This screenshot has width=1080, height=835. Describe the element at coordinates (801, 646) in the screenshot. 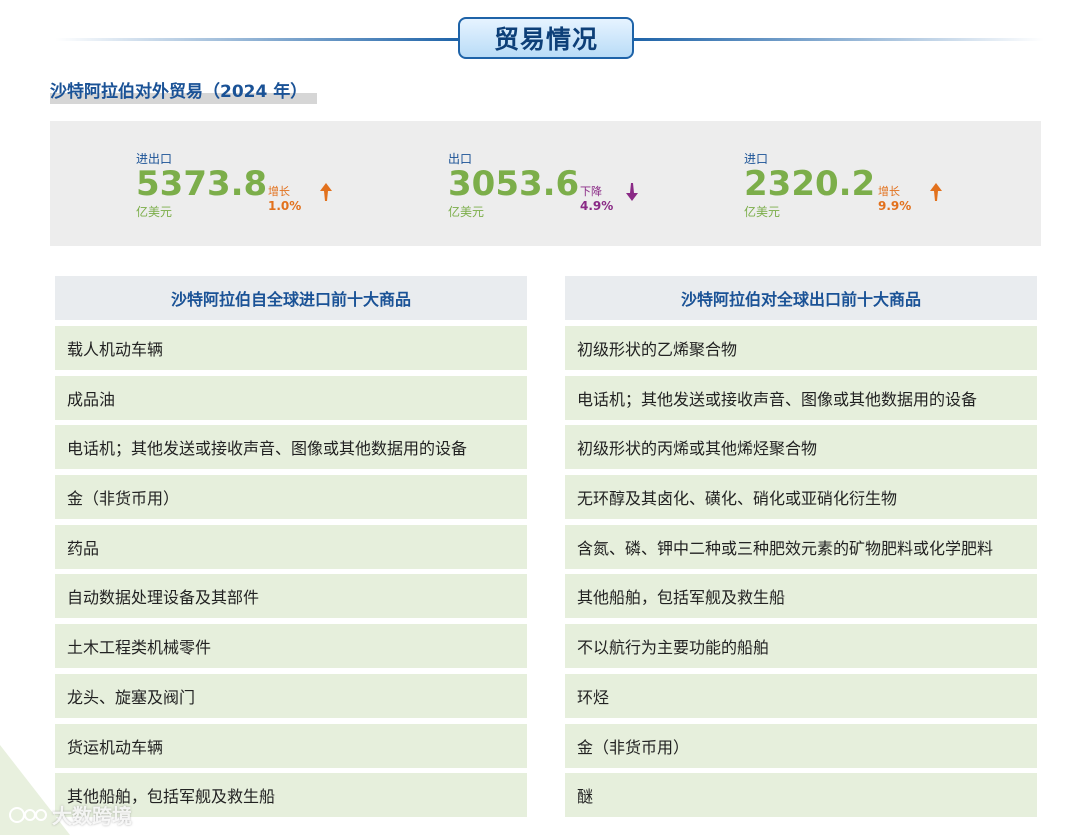

I see `table-row: 不以航行为主要功能的船舶` at that location.